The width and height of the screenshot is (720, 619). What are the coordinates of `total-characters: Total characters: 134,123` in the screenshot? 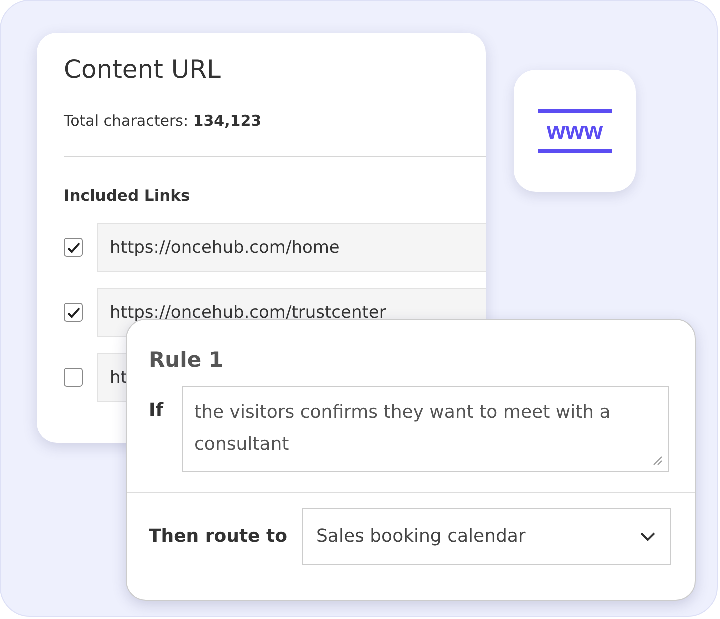 It's located at (163, 121).